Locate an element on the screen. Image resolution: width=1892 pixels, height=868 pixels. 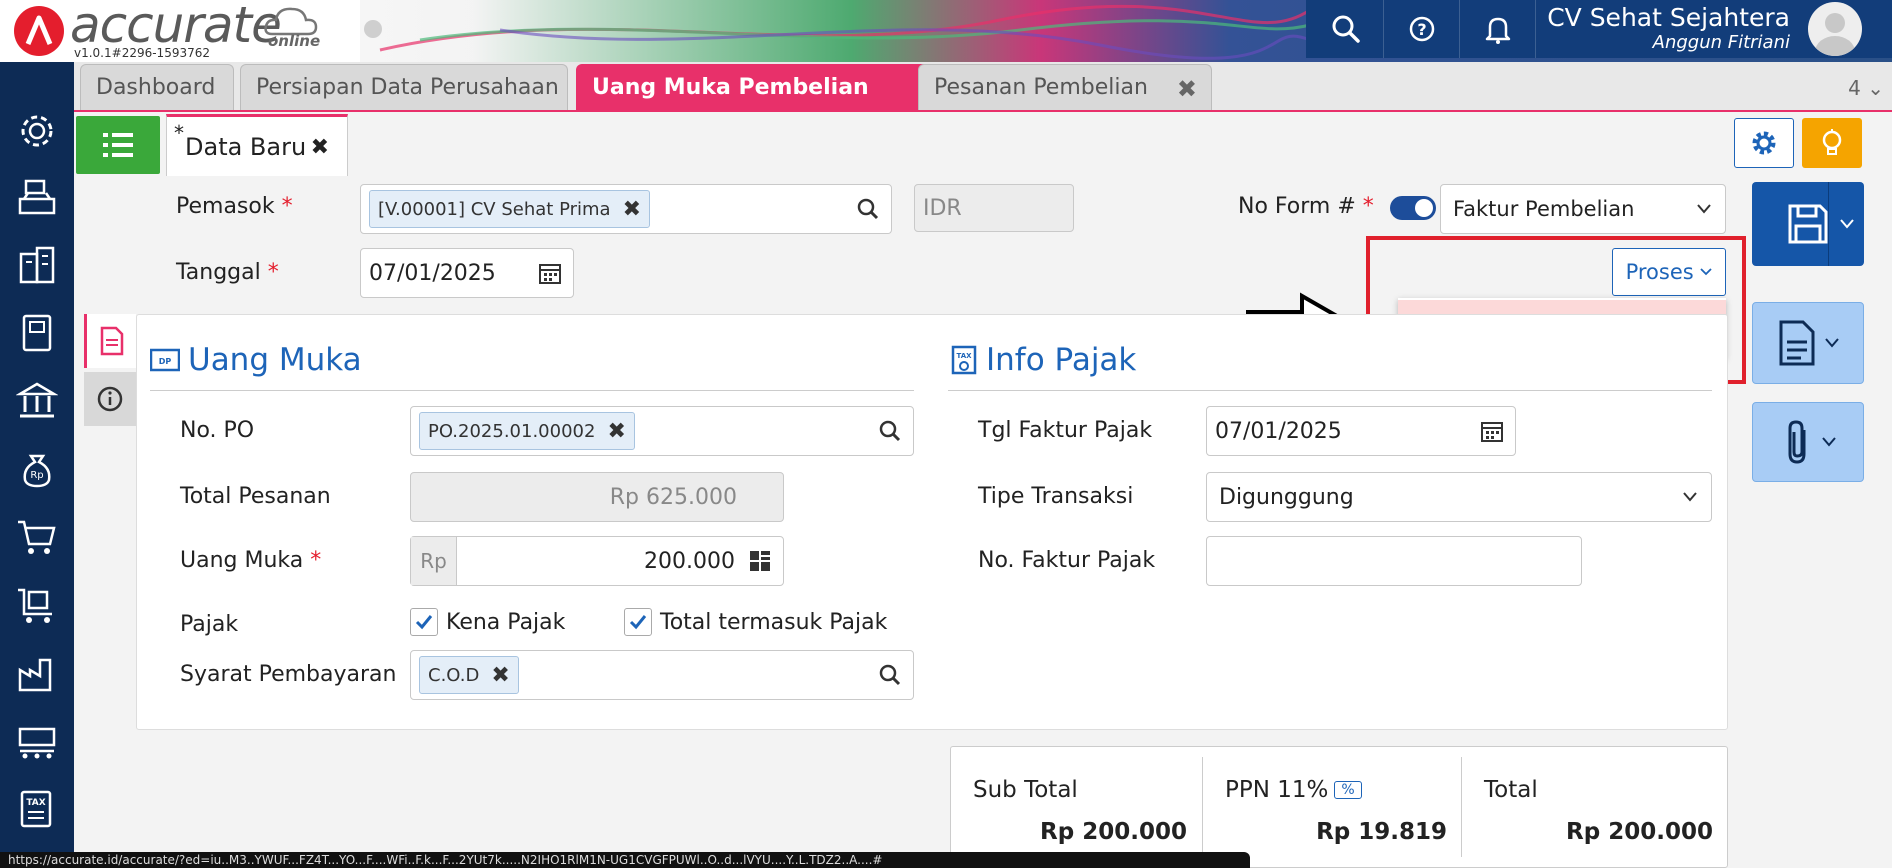
save-icon is located at coordinates (1808, 224).